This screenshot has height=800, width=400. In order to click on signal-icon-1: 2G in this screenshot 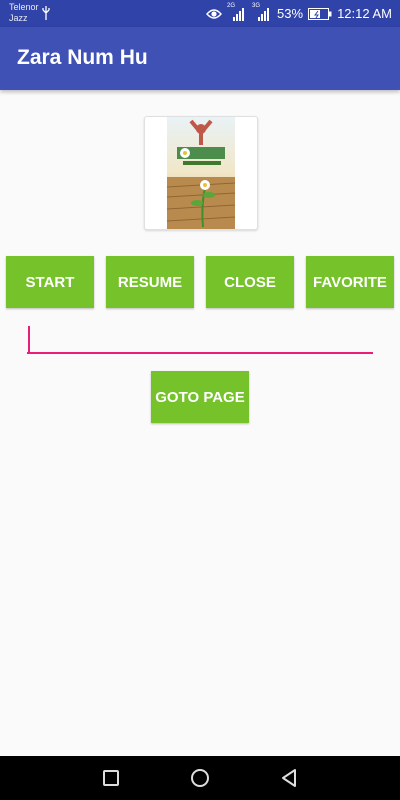, I will do `click(237, 12)`.